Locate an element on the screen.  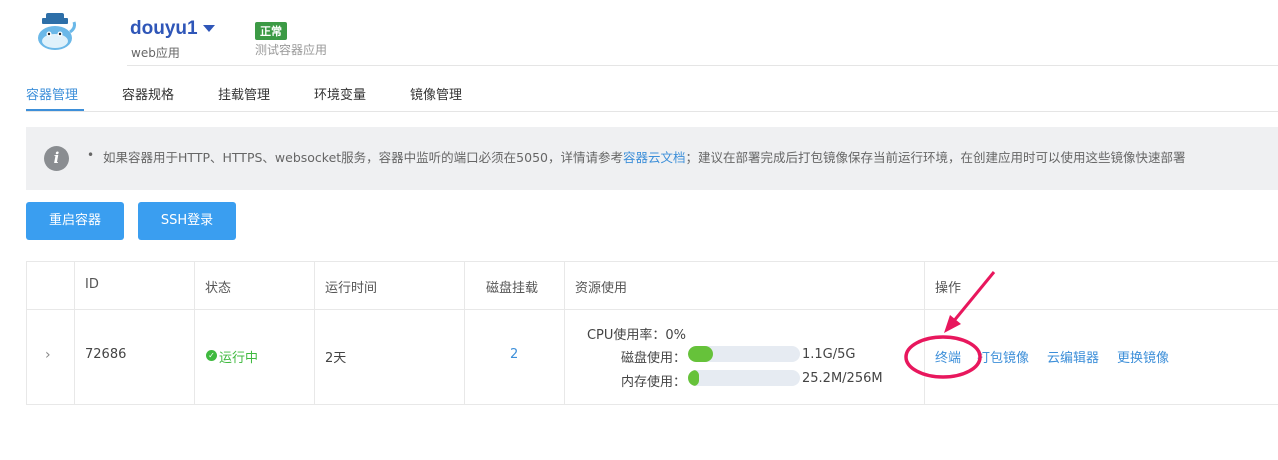
tab-env-variables: 环境变量 is located at coordinates (340, 93).